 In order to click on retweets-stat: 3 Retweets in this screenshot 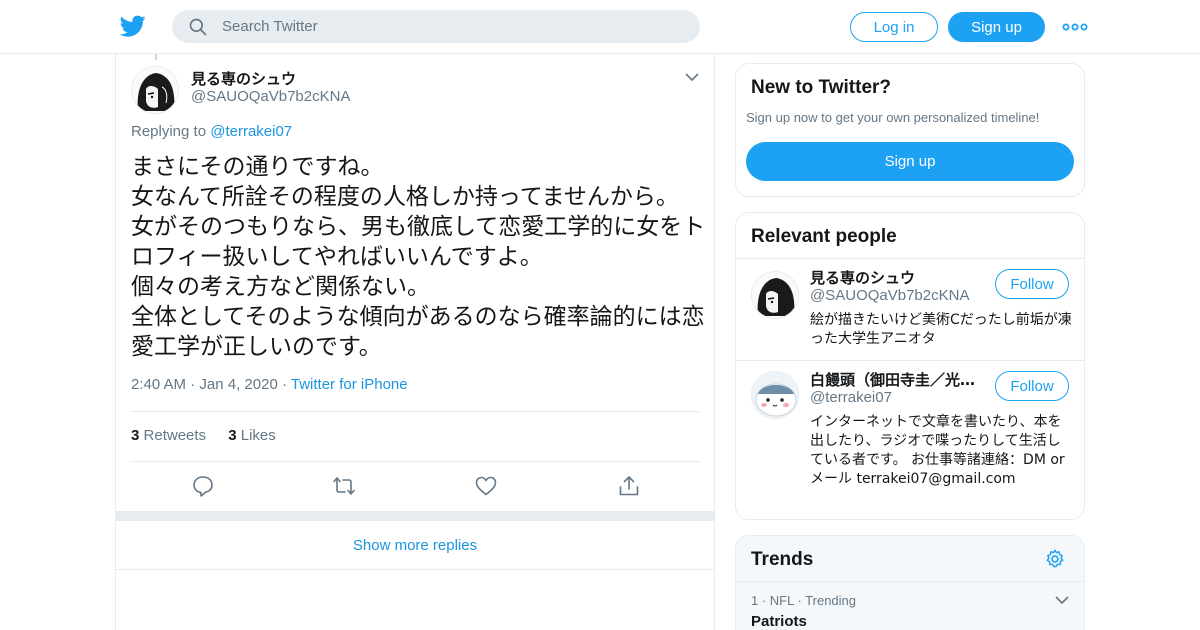, I will do `click(168, 435)`.